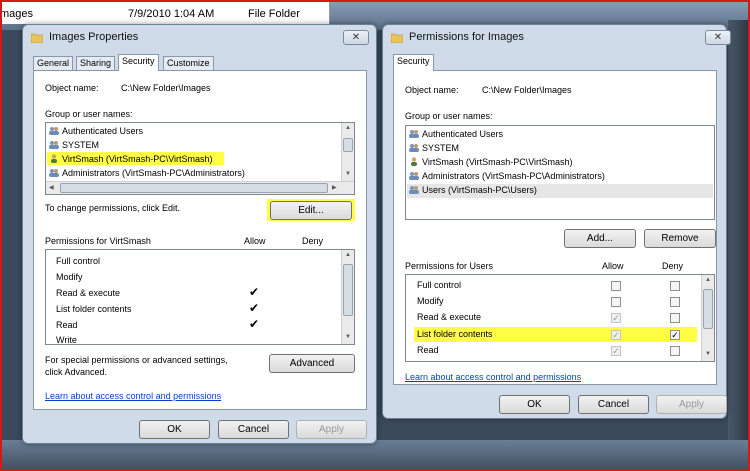 The width and height of the screenshot is (750, 471). I want to click on allow-tick-read-execute: ✔, so click(254, 292).